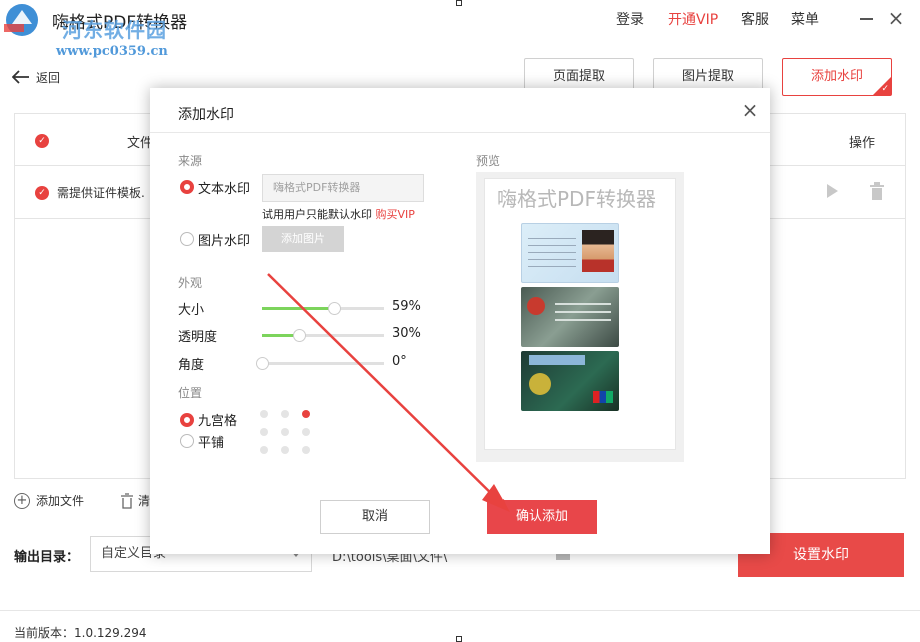 The height and width of the screenshot is (642, 920). What do you see at coordinates (60, 501) in the screenshot?
I see `add-file-label: 添加文件` at bounding box center [60, 501].